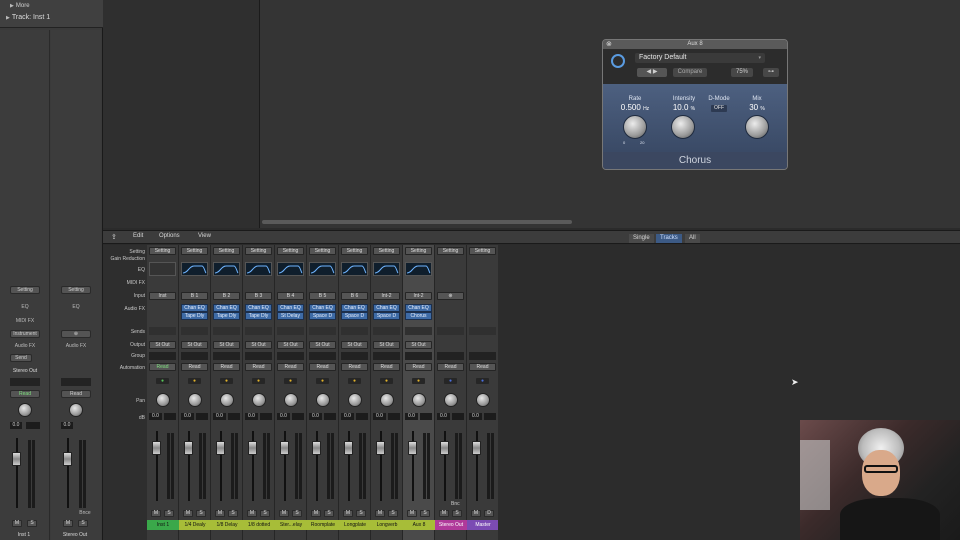 The height and width of the screenshot is (540, 960). Describe the element at coordinates (290, 296) in the screenshot. I see `input-slot: B 4` at that location.